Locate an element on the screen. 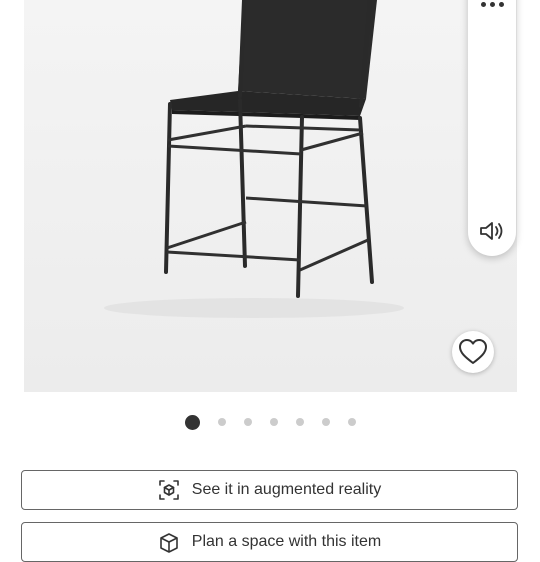 The width and height of the screenshot is (540, 562). heart-outline-icon is located at coordinates (473, 351).